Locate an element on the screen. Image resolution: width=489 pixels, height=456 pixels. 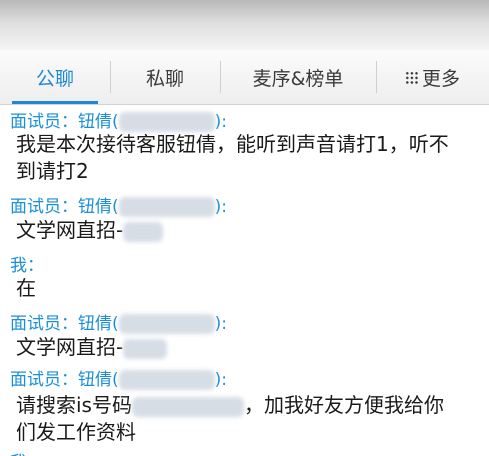
message-line: ，加我好友方便我给你 is located at coordinates (343, 405).